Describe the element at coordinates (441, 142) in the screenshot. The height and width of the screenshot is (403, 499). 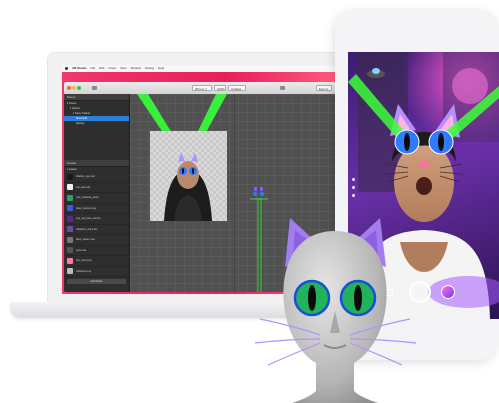
I see `cat-pupil-right` at that location.